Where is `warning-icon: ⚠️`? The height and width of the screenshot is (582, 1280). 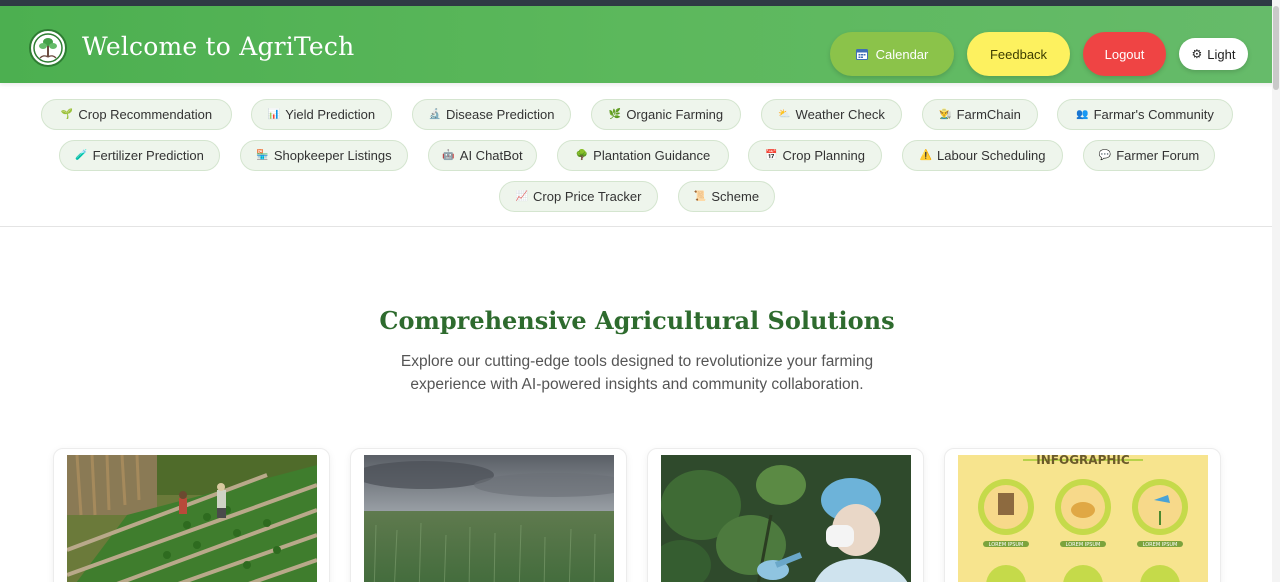
warning-icon: ⚠️ is located at coordinates (926, 155).